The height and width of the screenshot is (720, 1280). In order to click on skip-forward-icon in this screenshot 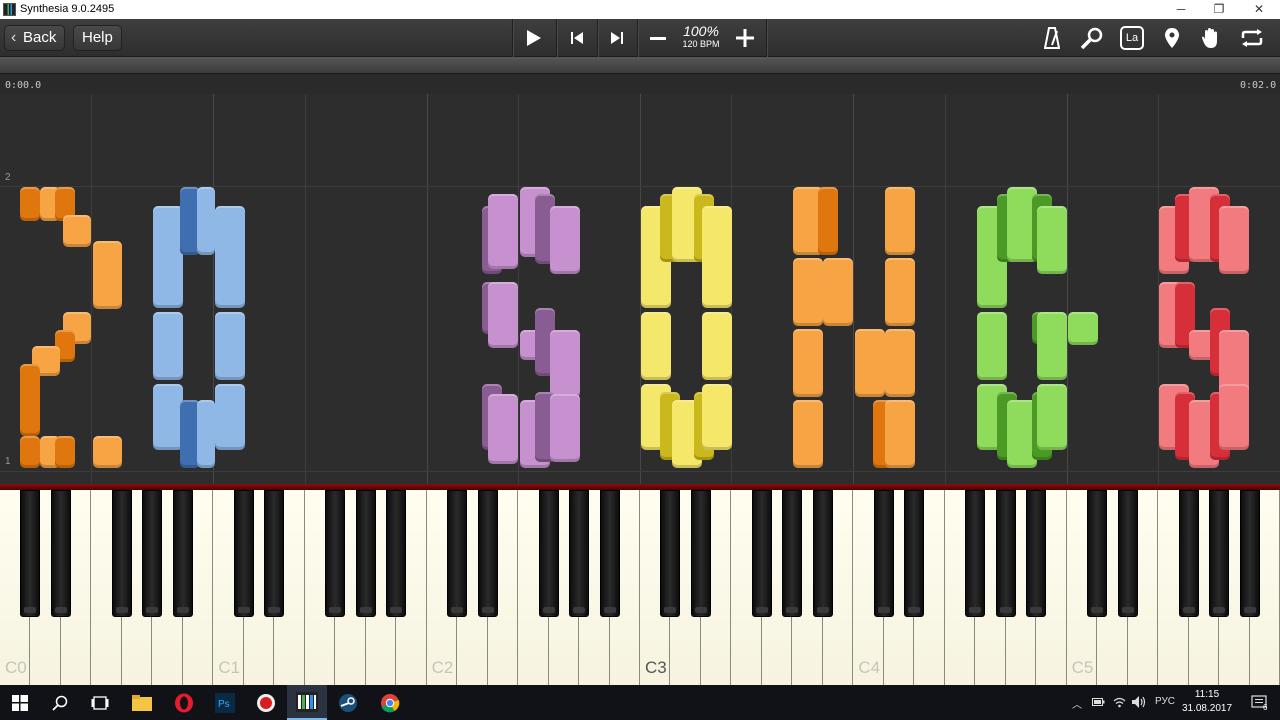, I will do `click(617, 38)`.